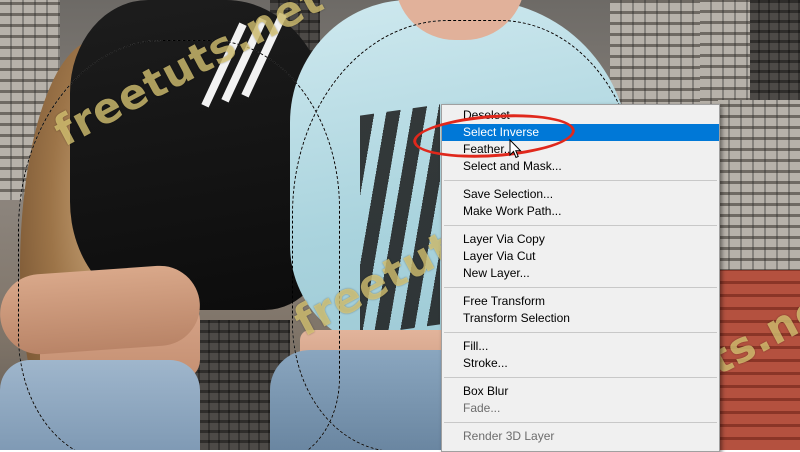 The width and height of the screenshot is (800, 452). Describe the element at coordinates (365, 400) in the screenshot. I see `jeans-right` at that location.